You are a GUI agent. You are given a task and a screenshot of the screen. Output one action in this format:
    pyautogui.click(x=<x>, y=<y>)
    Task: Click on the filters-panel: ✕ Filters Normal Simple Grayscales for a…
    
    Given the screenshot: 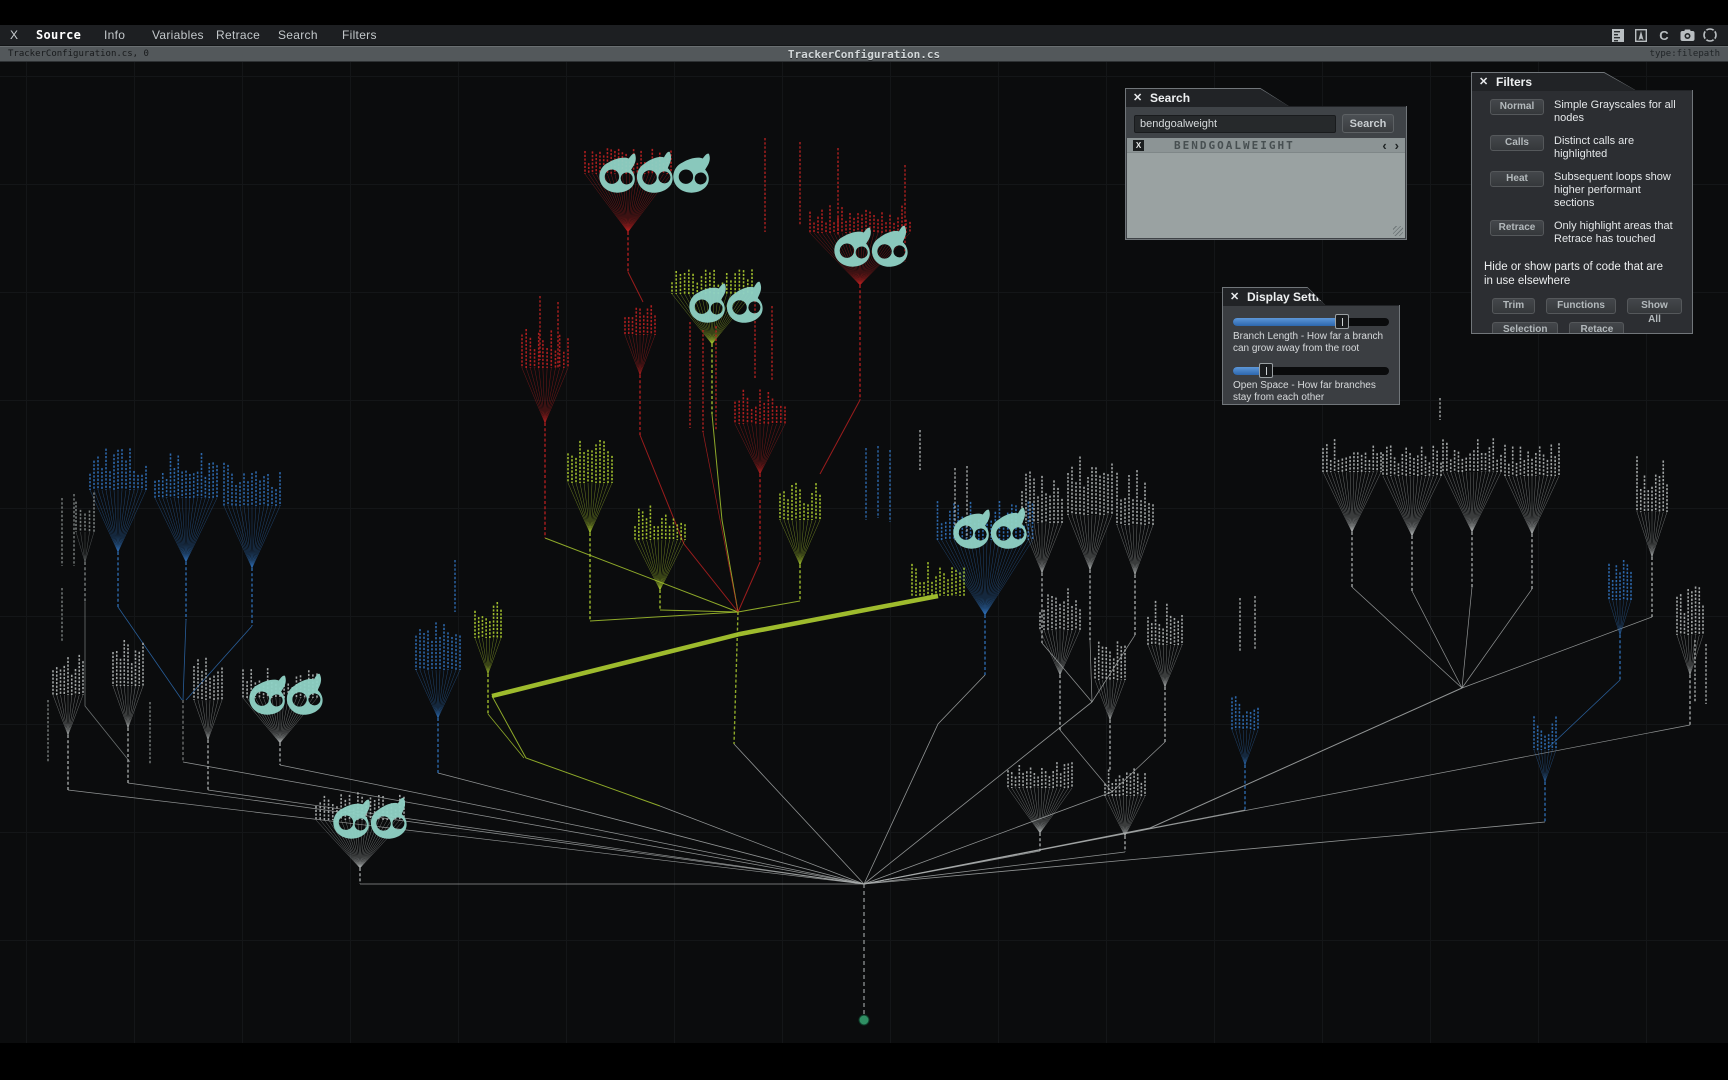 What is the action you would take?
    pyautogui.click(x=1582, y=203)
    